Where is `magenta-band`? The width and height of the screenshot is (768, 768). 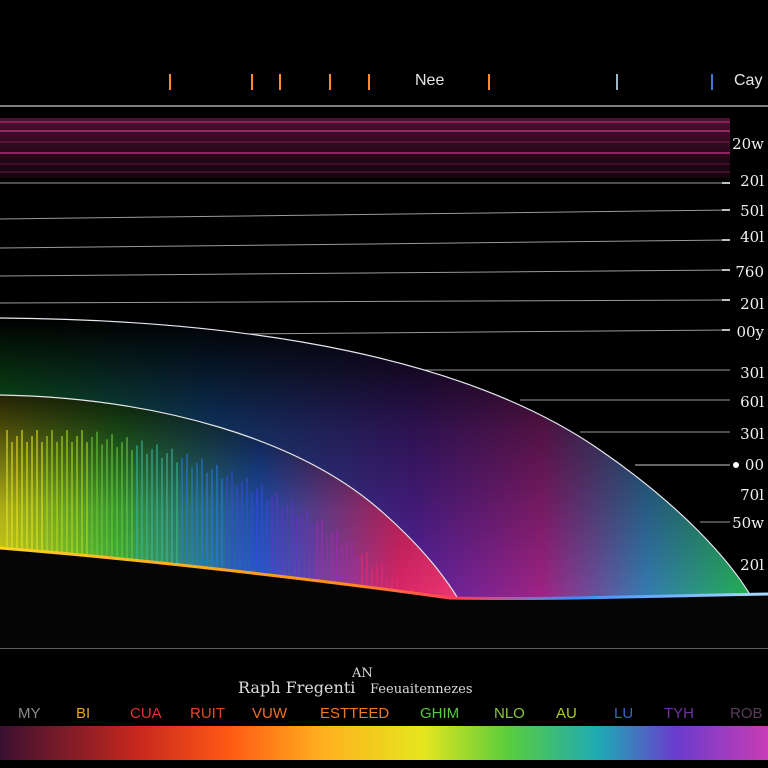 magenta-band is located at coordinates (365, 148).